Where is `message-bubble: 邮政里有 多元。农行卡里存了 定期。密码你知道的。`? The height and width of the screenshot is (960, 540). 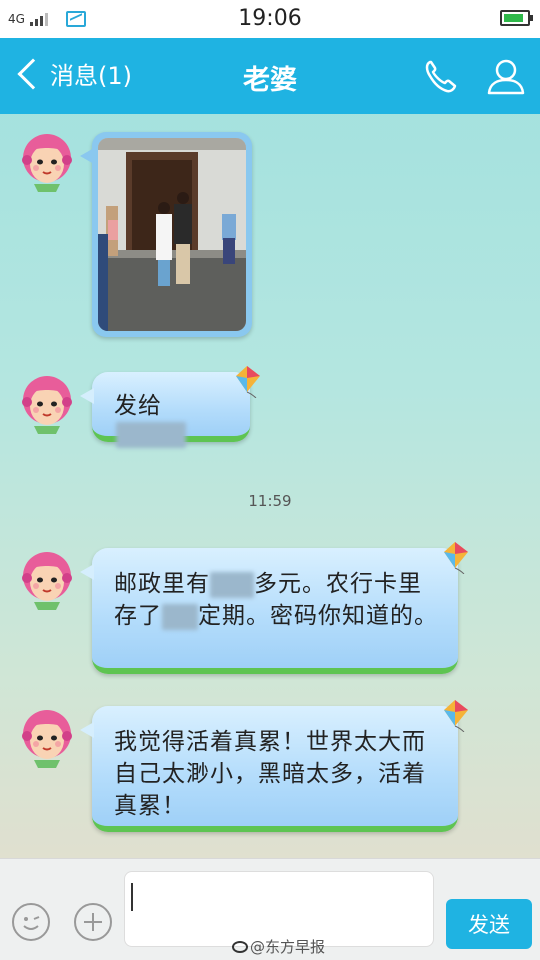 message-bubble: 邮政里有 多元。农行卡里存了 定期。密码你知道的。 is located at coordinates (274, 608).